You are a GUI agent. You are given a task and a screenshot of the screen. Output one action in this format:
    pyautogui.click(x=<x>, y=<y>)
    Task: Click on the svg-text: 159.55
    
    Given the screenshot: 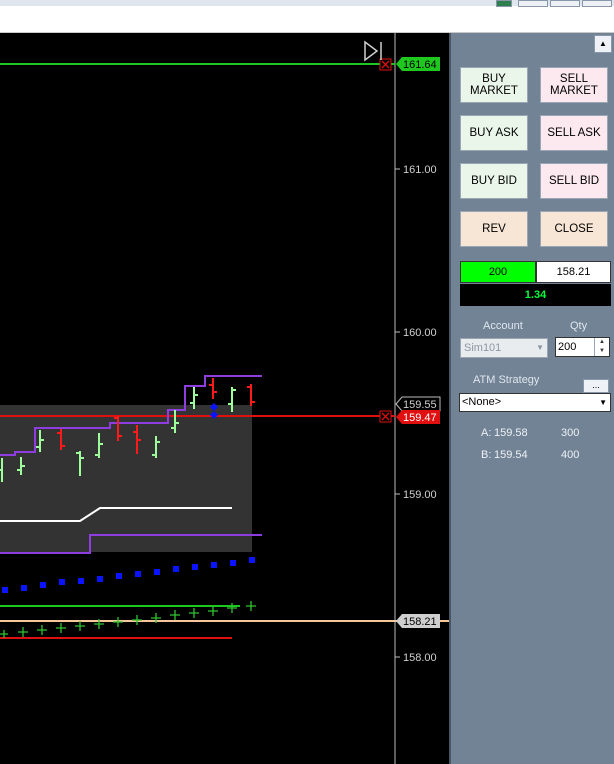 What is the action you would take?
    pyautogui.click(x=420, y=405)
    